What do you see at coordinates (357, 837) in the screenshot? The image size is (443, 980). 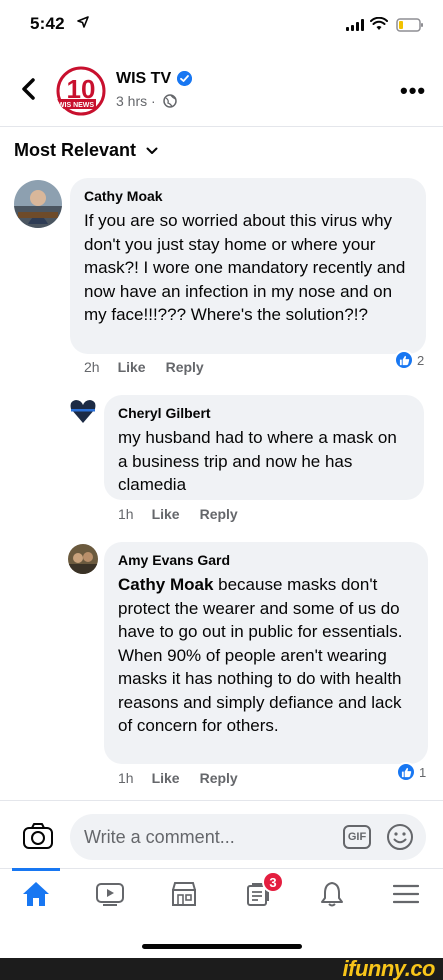 I see `gif-button: GIF` at bounding box center [357, 837].